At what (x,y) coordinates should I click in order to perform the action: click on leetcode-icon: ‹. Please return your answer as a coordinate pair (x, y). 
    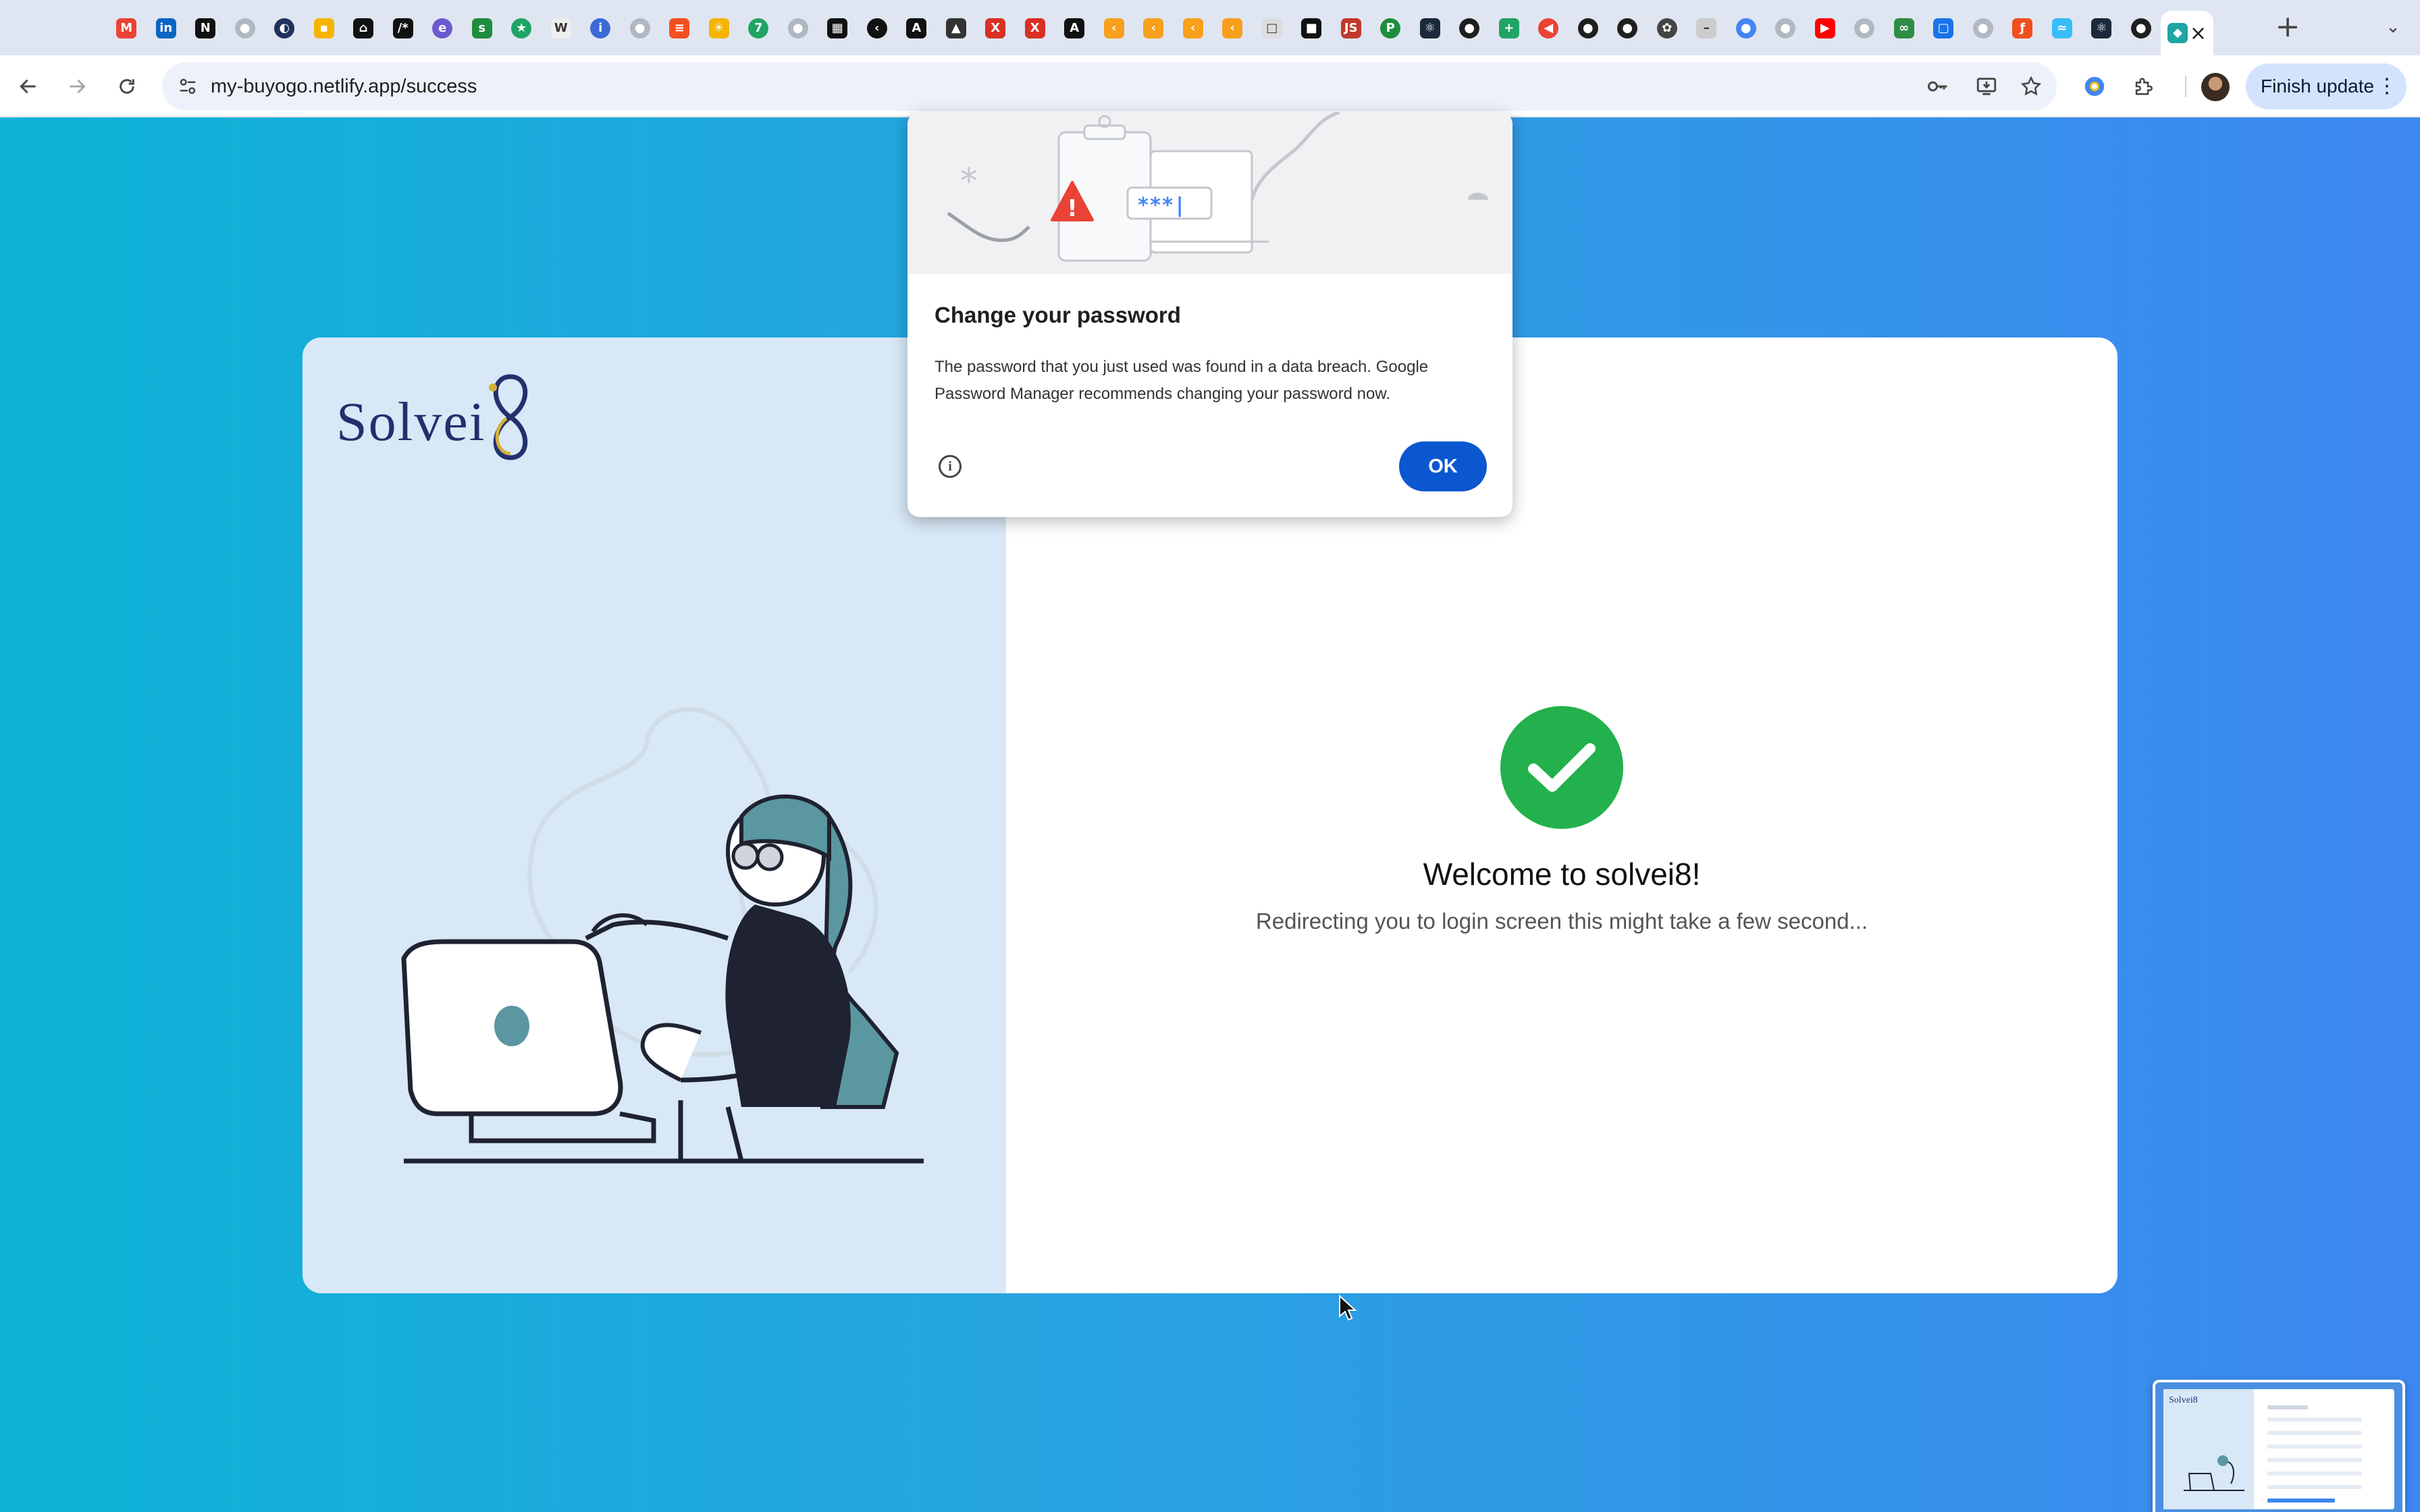
    Looking at the image, I should click on (1153, 28).